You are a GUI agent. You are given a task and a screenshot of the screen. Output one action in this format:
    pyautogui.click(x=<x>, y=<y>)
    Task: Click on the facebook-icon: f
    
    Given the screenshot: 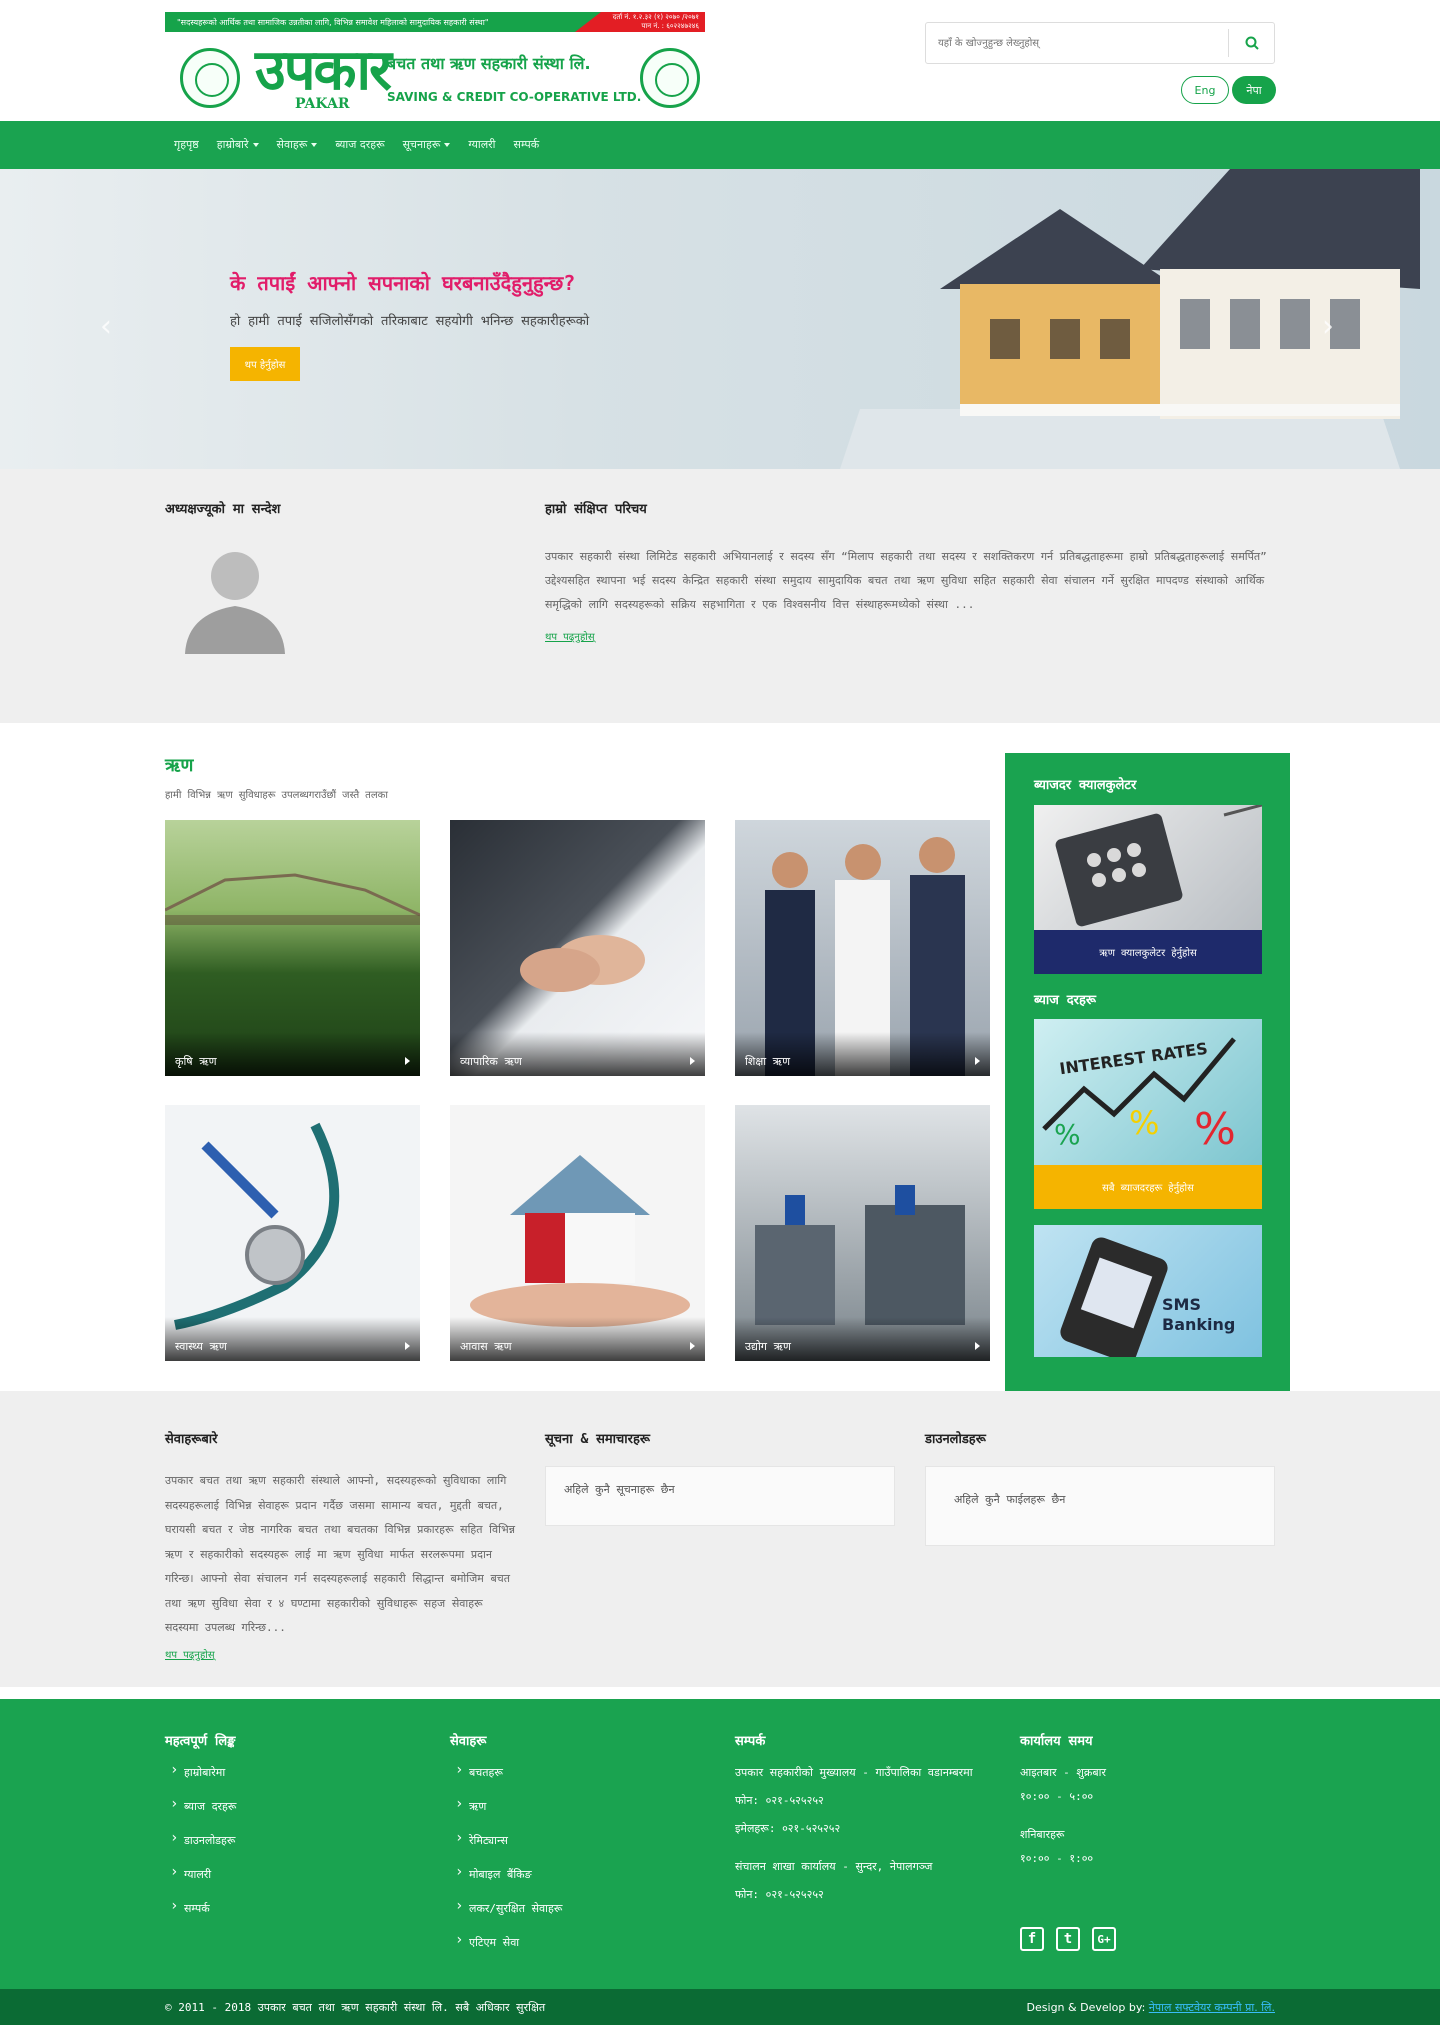 What is the action you would take?
    pyautogui.click(x=1032, y=1939)
    